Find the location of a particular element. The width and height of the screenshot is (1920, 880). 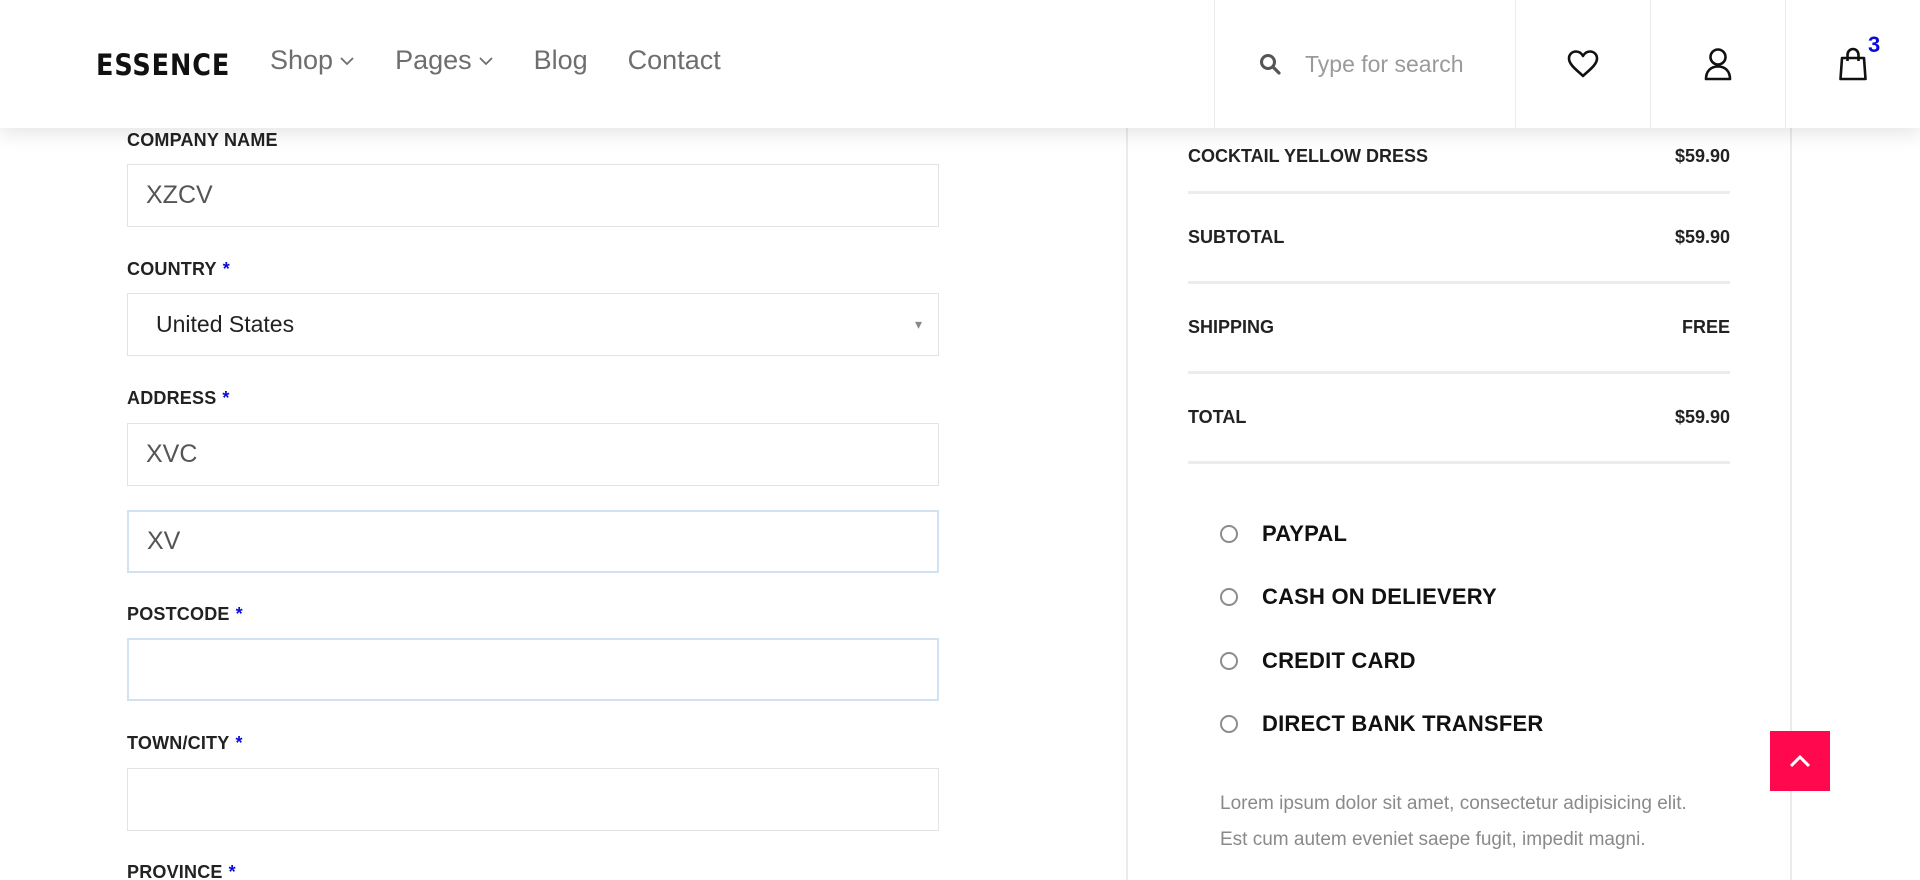

nav-pages: Pages is located at coordinates (444, 60).